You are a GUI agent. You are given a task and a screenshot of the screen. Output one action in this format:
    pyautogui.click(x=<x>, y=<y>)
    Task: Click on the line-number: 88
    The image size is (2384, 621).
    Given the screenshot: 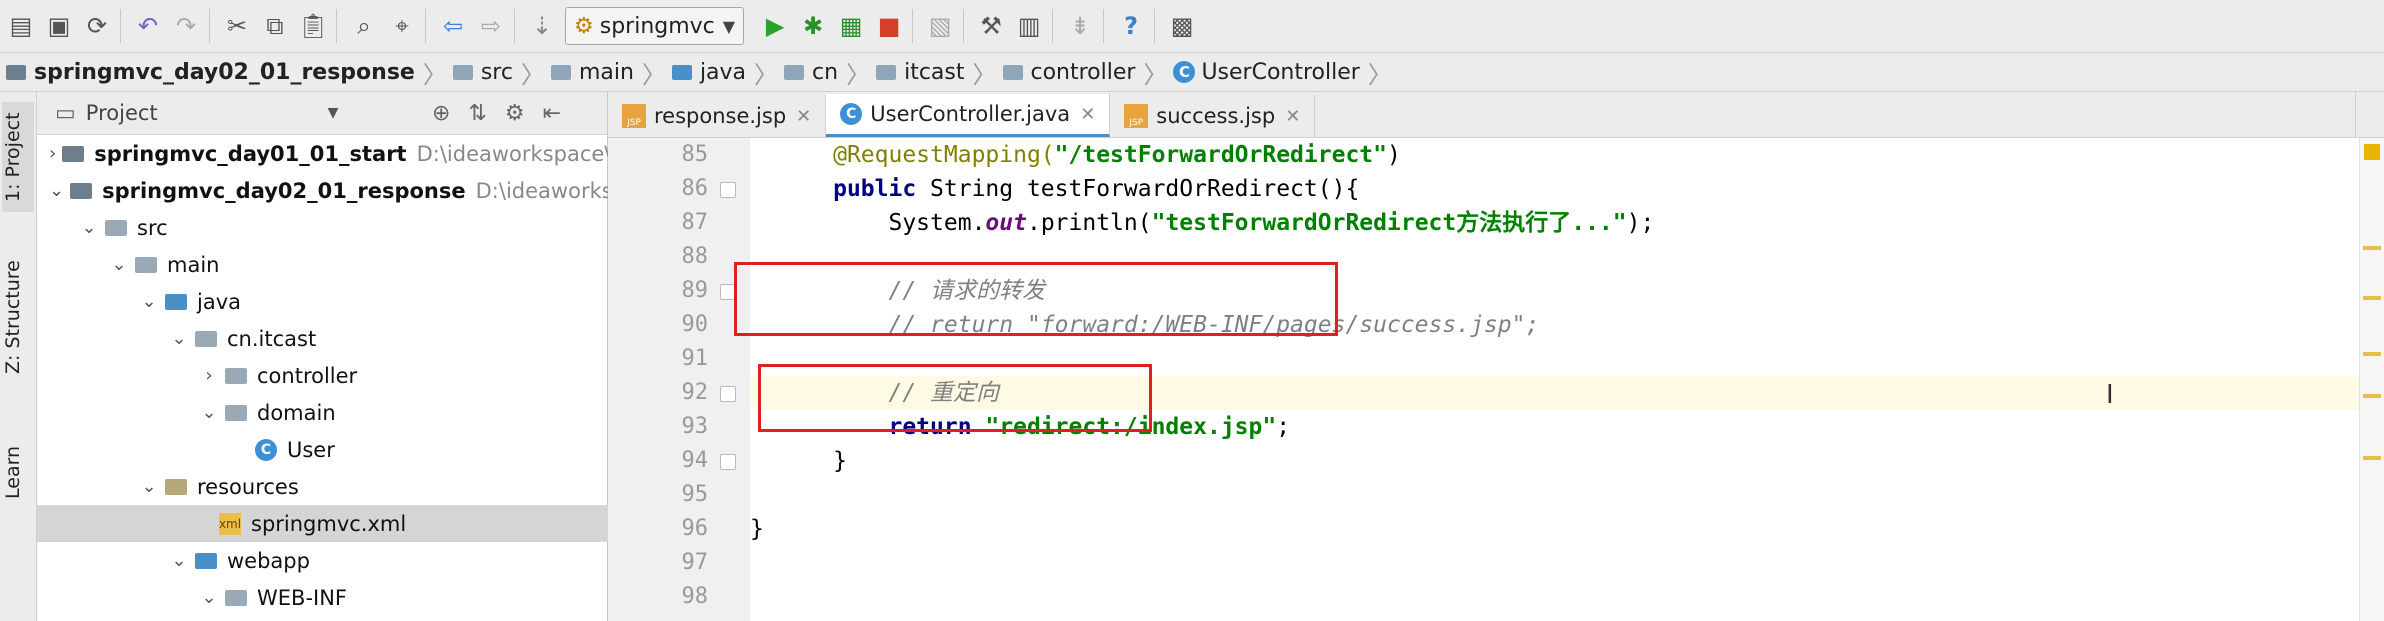 What is the action you would take?
    pyautogui.click(x=695, y=256)
    